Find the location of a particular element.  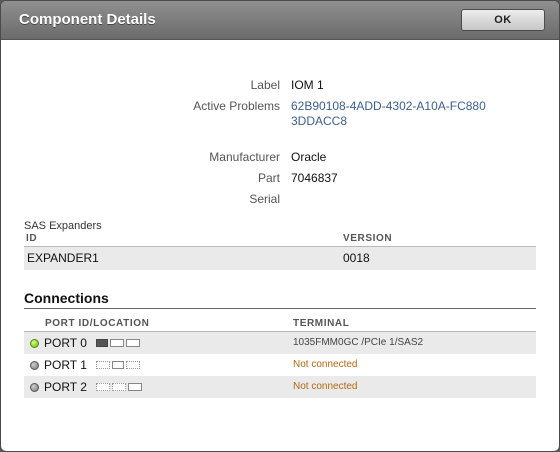

ok-button: OK is located at coordinates (503, 20).